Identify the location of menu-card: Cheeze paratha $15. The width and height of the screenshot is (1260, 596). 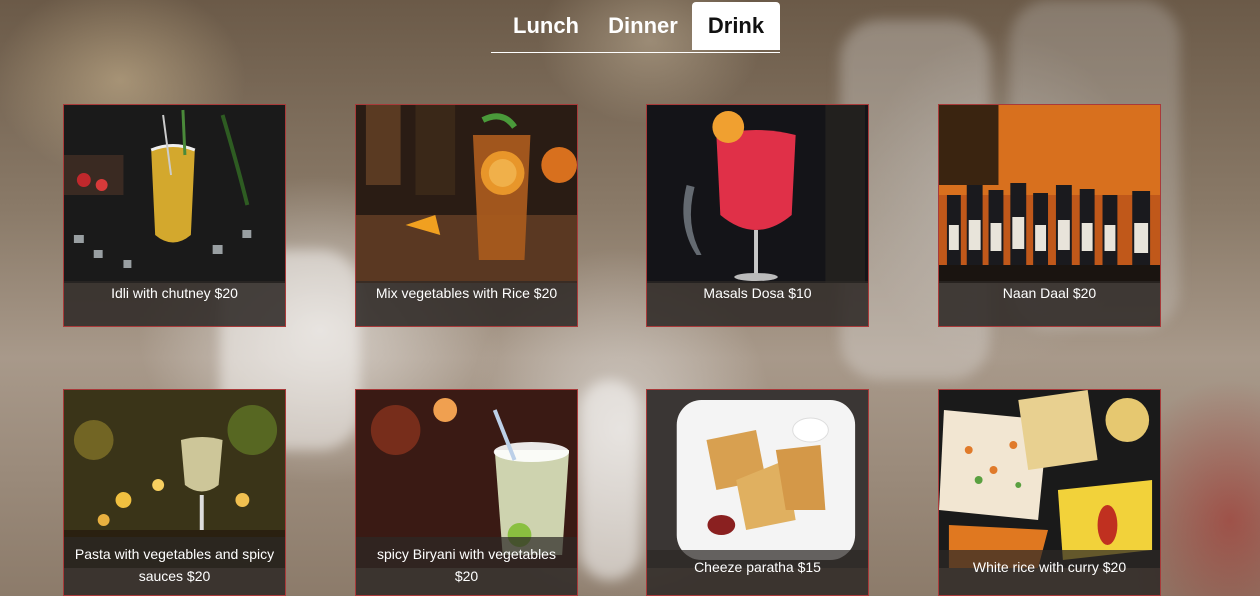
(757, 492).